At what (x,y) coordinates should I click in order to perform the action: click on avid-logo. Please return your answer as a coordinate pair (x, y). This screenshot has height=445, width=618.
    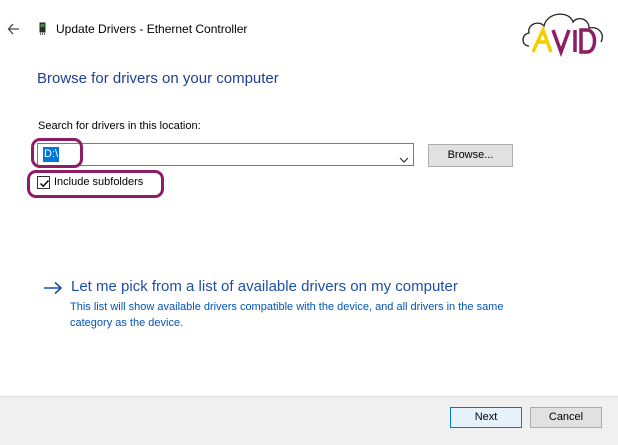
    Looking at the image, I should click on (567, 32).